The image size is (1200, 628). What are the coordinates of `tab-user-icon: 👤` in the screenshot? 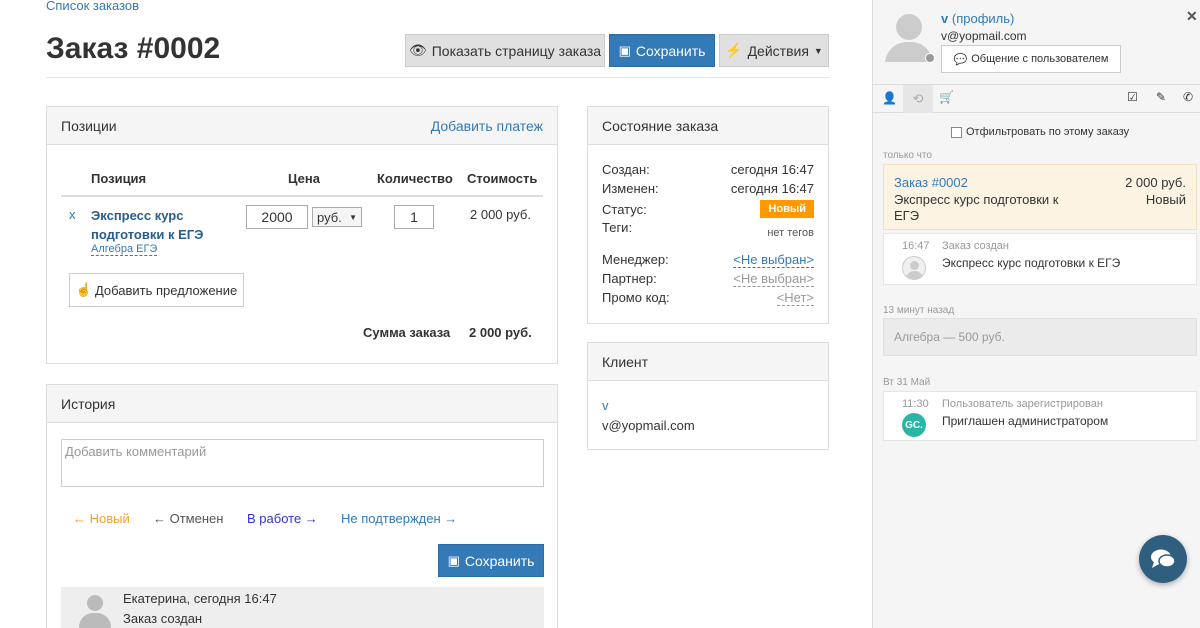 It's located at (889, 98).